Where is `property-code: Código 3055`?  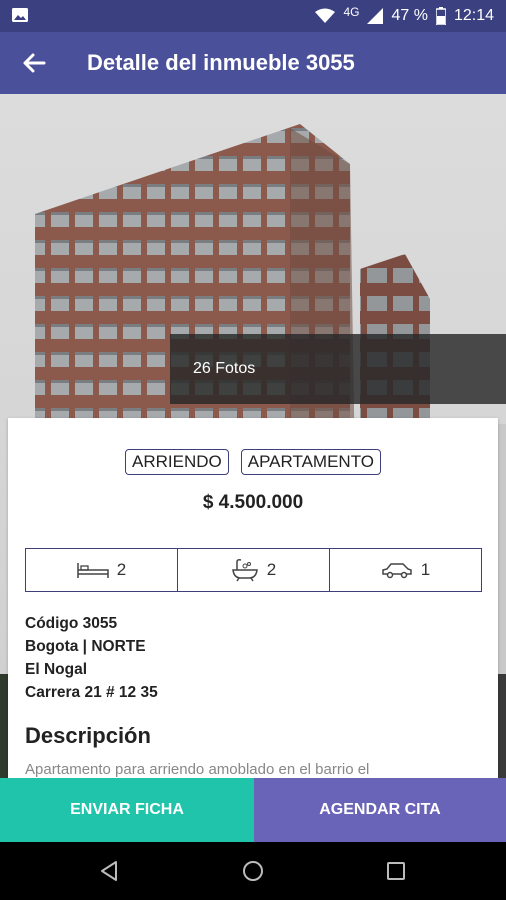 property-code: Código 3055 is located at coordinates (71, 623).